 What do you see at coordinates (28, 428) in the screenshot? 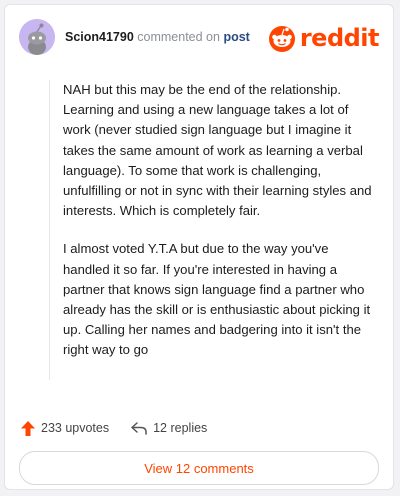
I see `upvote-arrow-icon` at bounding box center [28, 428].